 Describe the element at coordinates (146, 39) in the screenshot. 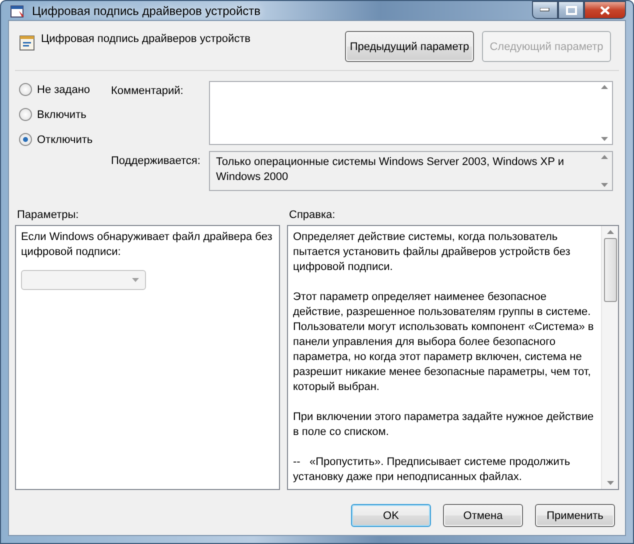

I see `policy-title: Цифровая подпись драйверов устройств` at that location.